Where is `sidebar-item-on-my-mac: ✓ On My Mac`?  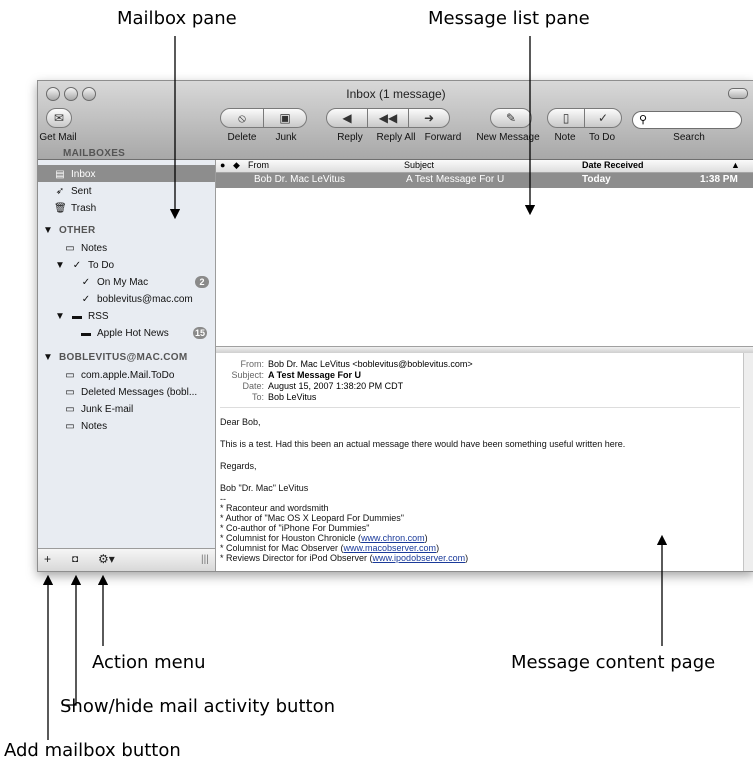 sidebar-item-on-my-mac: ✓ On My Mac is located at coordinates (114, 282).